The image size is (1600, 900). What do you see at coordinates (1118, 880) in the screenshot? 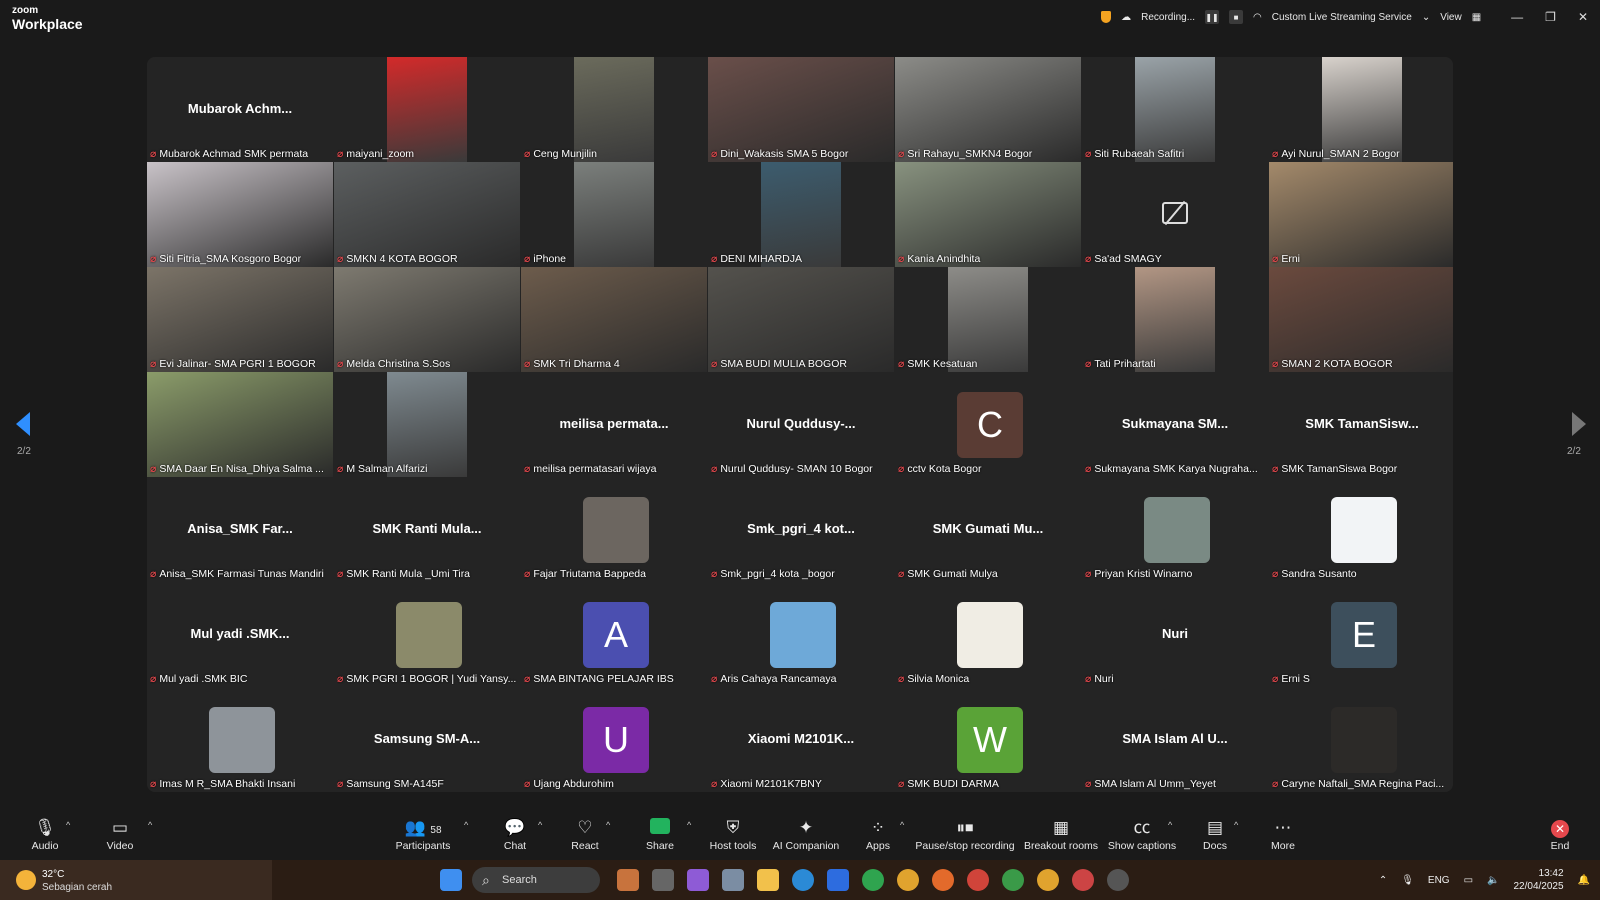
I see `media-player-icon` at bounding box center [1118, 880].